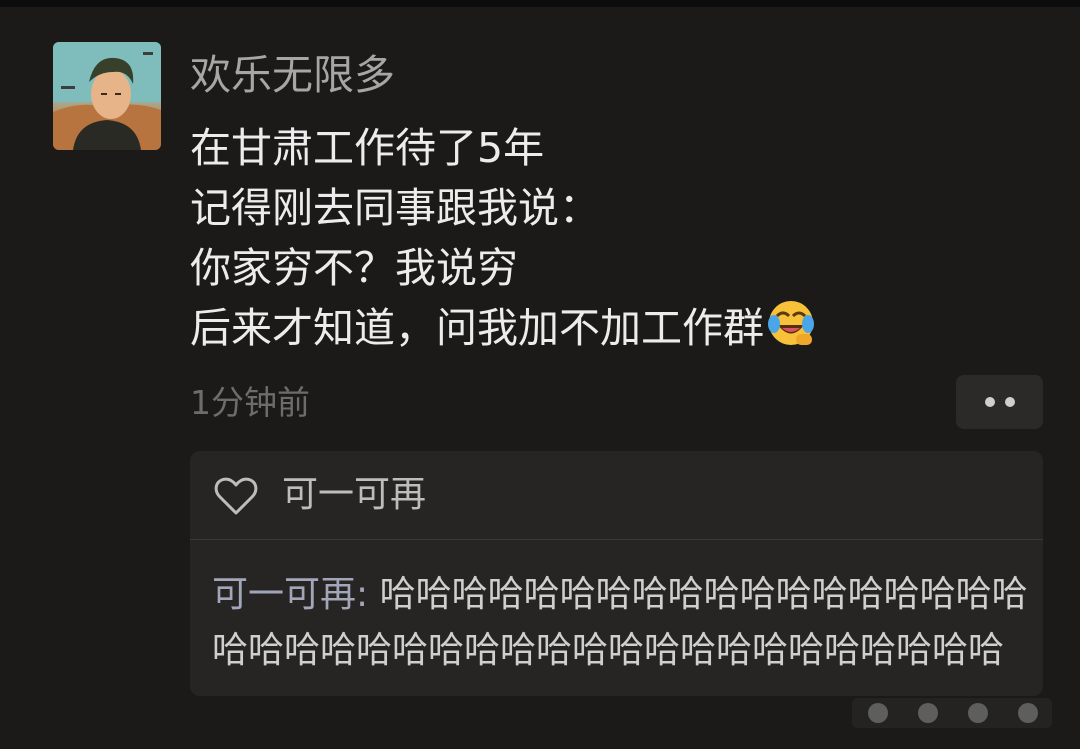 The image size is (1080, 749). Describe the element at coordinates (791, 331) in the screenshot. I see `laughing-crying-emoji-icon` at that location.